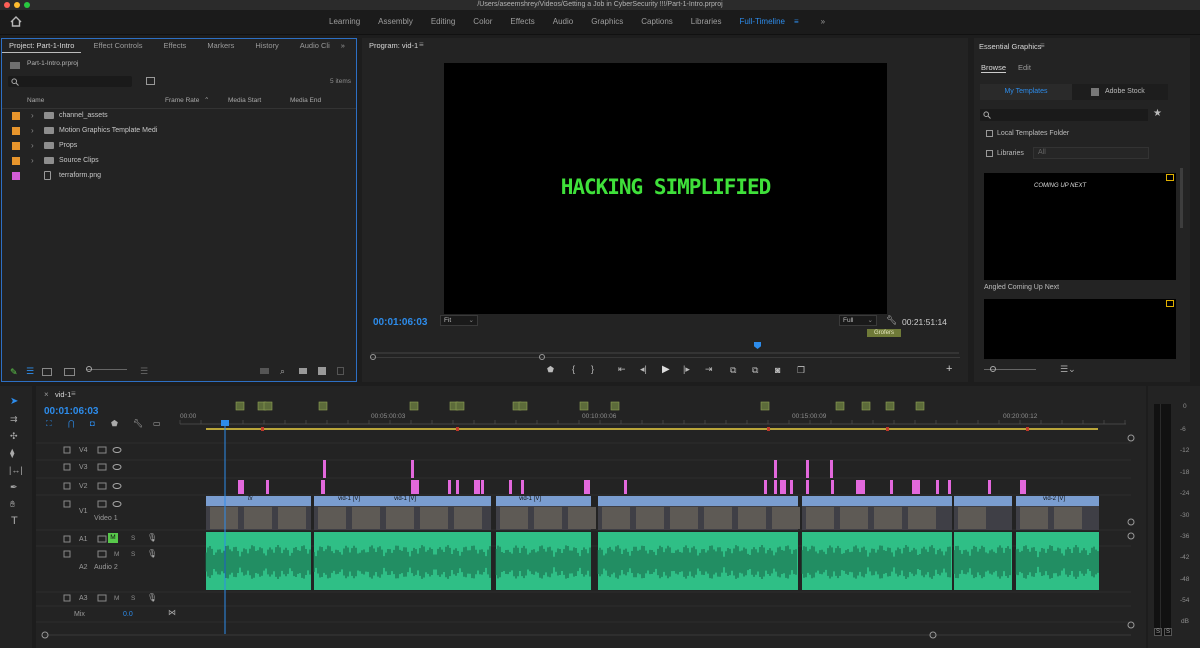 The image size is (1200, 648). Describe the element at coordinates (115, 46) in the screenshot. I see `tab-effect-controls: Effect Controls` at that location.